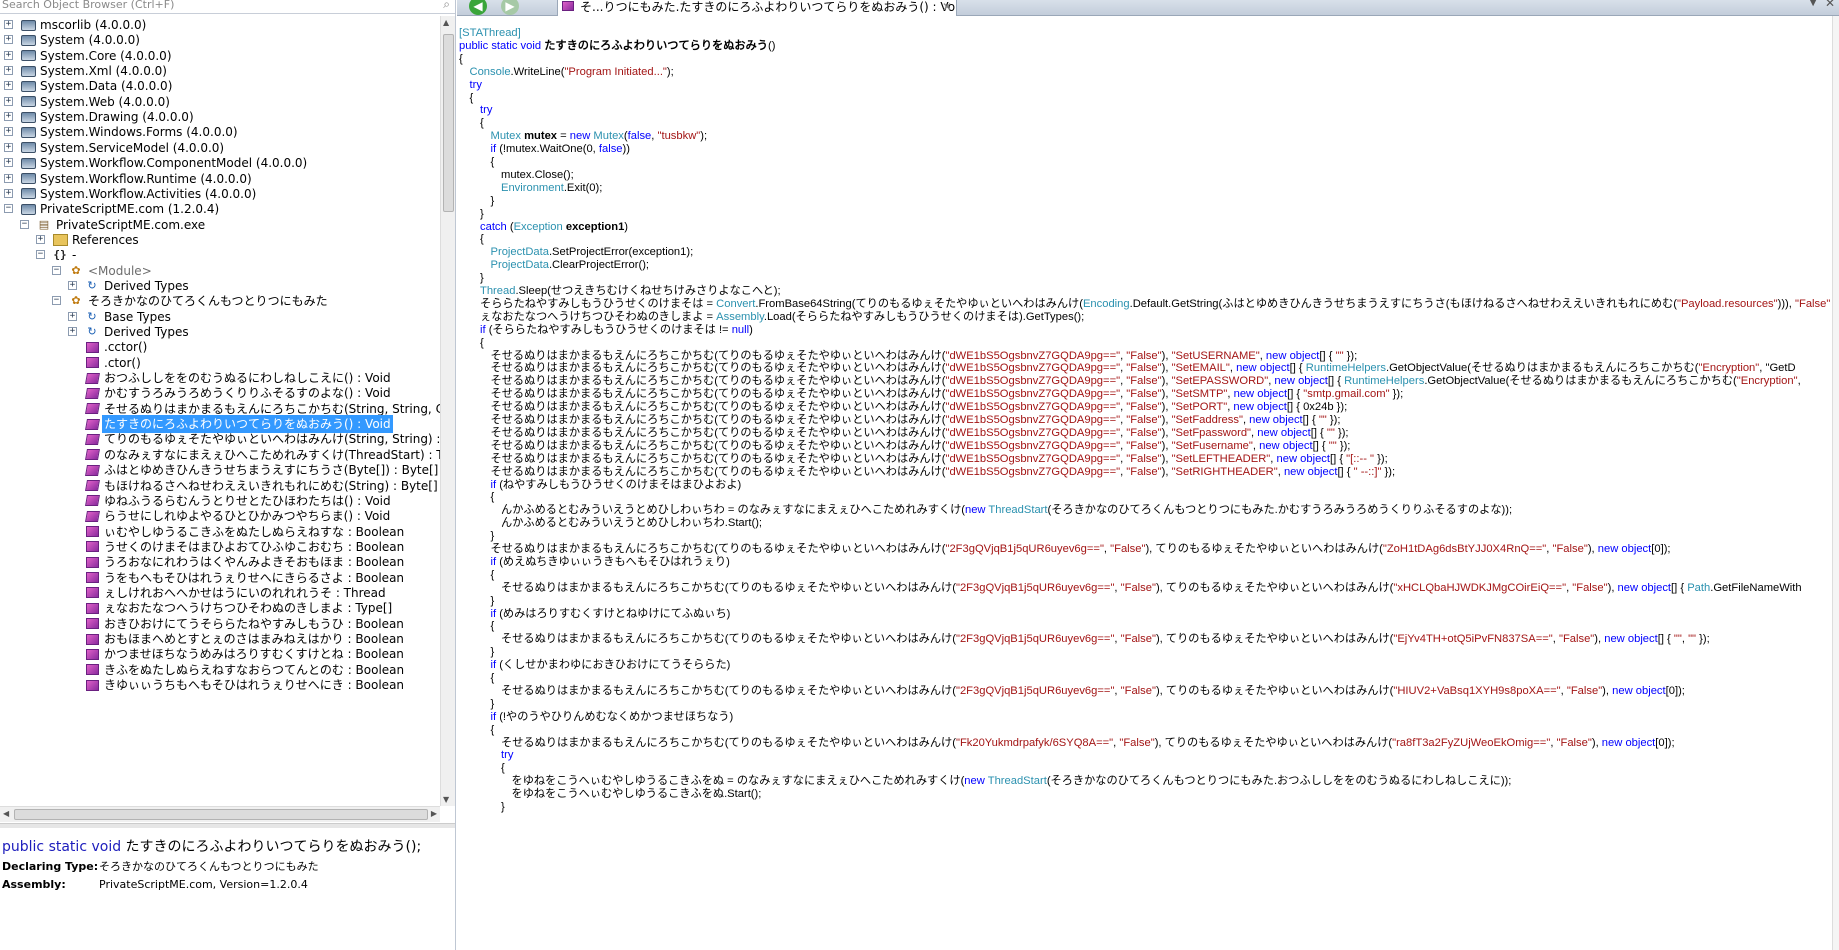 This screenshot has height=950, width=1839. Describe the element at coordinates (28, 40) in the screenshot. I see `assembly-icon` at that location.